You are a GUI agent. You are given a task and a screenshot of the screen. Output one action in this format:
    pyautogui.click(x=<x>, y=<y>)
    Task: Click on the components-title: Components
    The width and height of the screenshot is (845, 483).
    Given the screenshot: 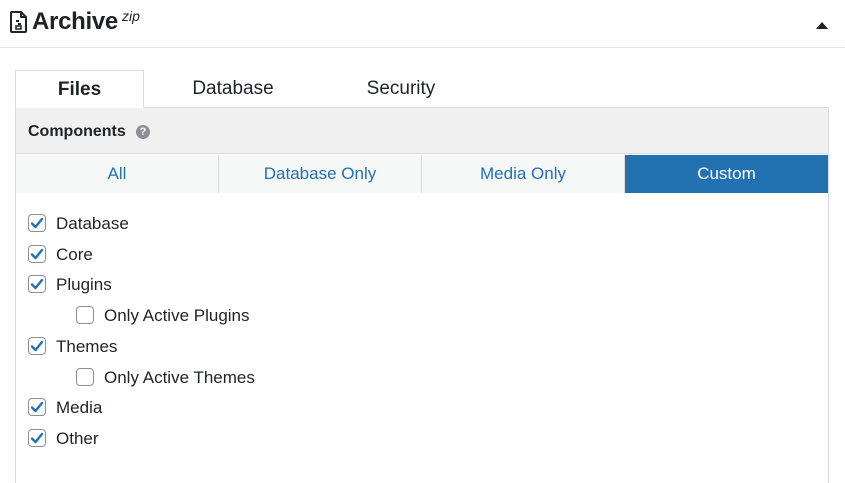 What is the action you would take?
    pyautogui.click(x=77, y=131)
    